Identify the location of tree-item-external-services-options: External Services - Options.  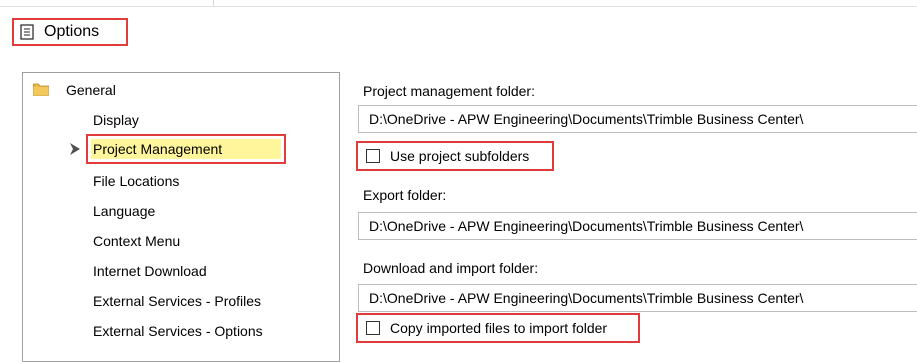
(181, 331).